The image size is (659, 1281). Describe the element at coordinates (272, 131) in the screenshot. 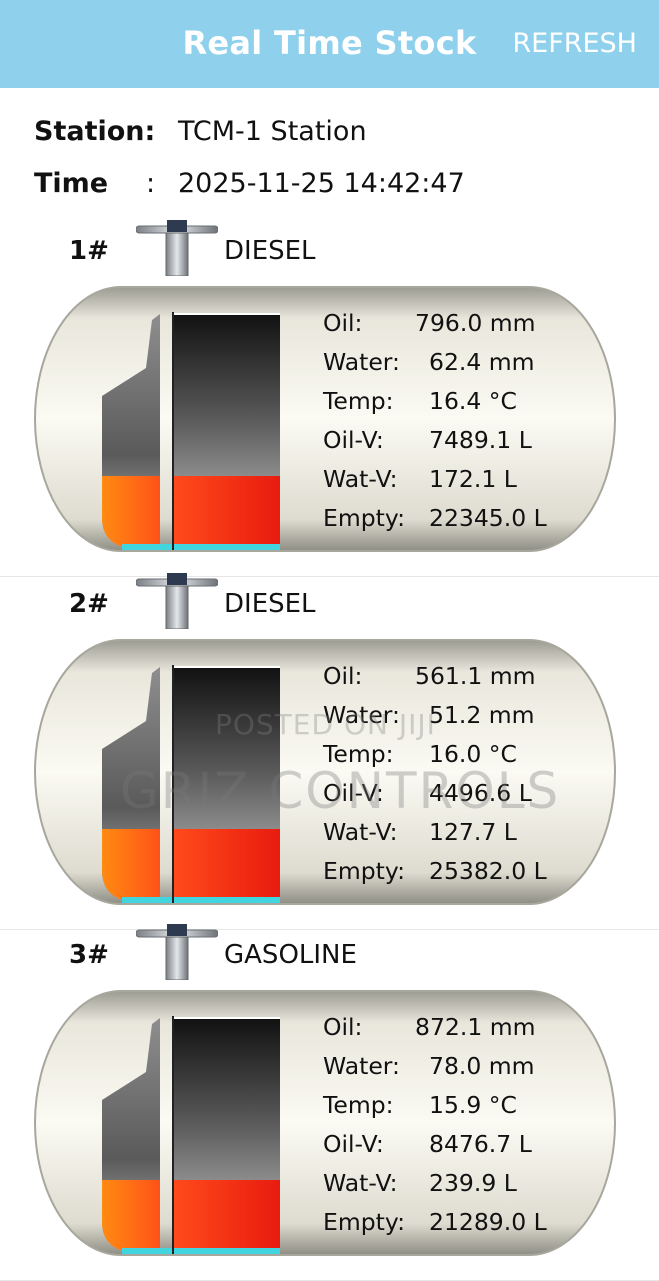

I see `station-value: TCM-1 Station` at that location.